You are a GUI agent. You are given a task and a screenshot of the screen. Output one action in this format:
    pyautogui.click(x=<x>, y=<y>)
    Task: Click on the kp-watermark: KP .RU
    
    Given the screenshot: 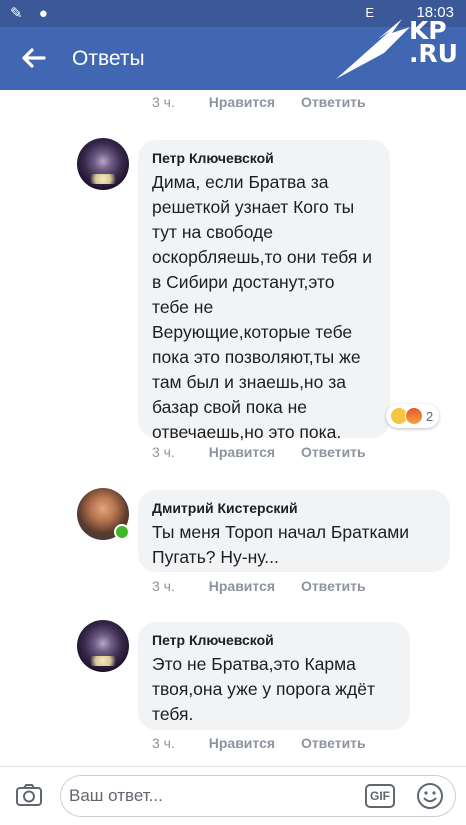 What is the action you would take?
    pyautogui.click(x=433, y=42)
    